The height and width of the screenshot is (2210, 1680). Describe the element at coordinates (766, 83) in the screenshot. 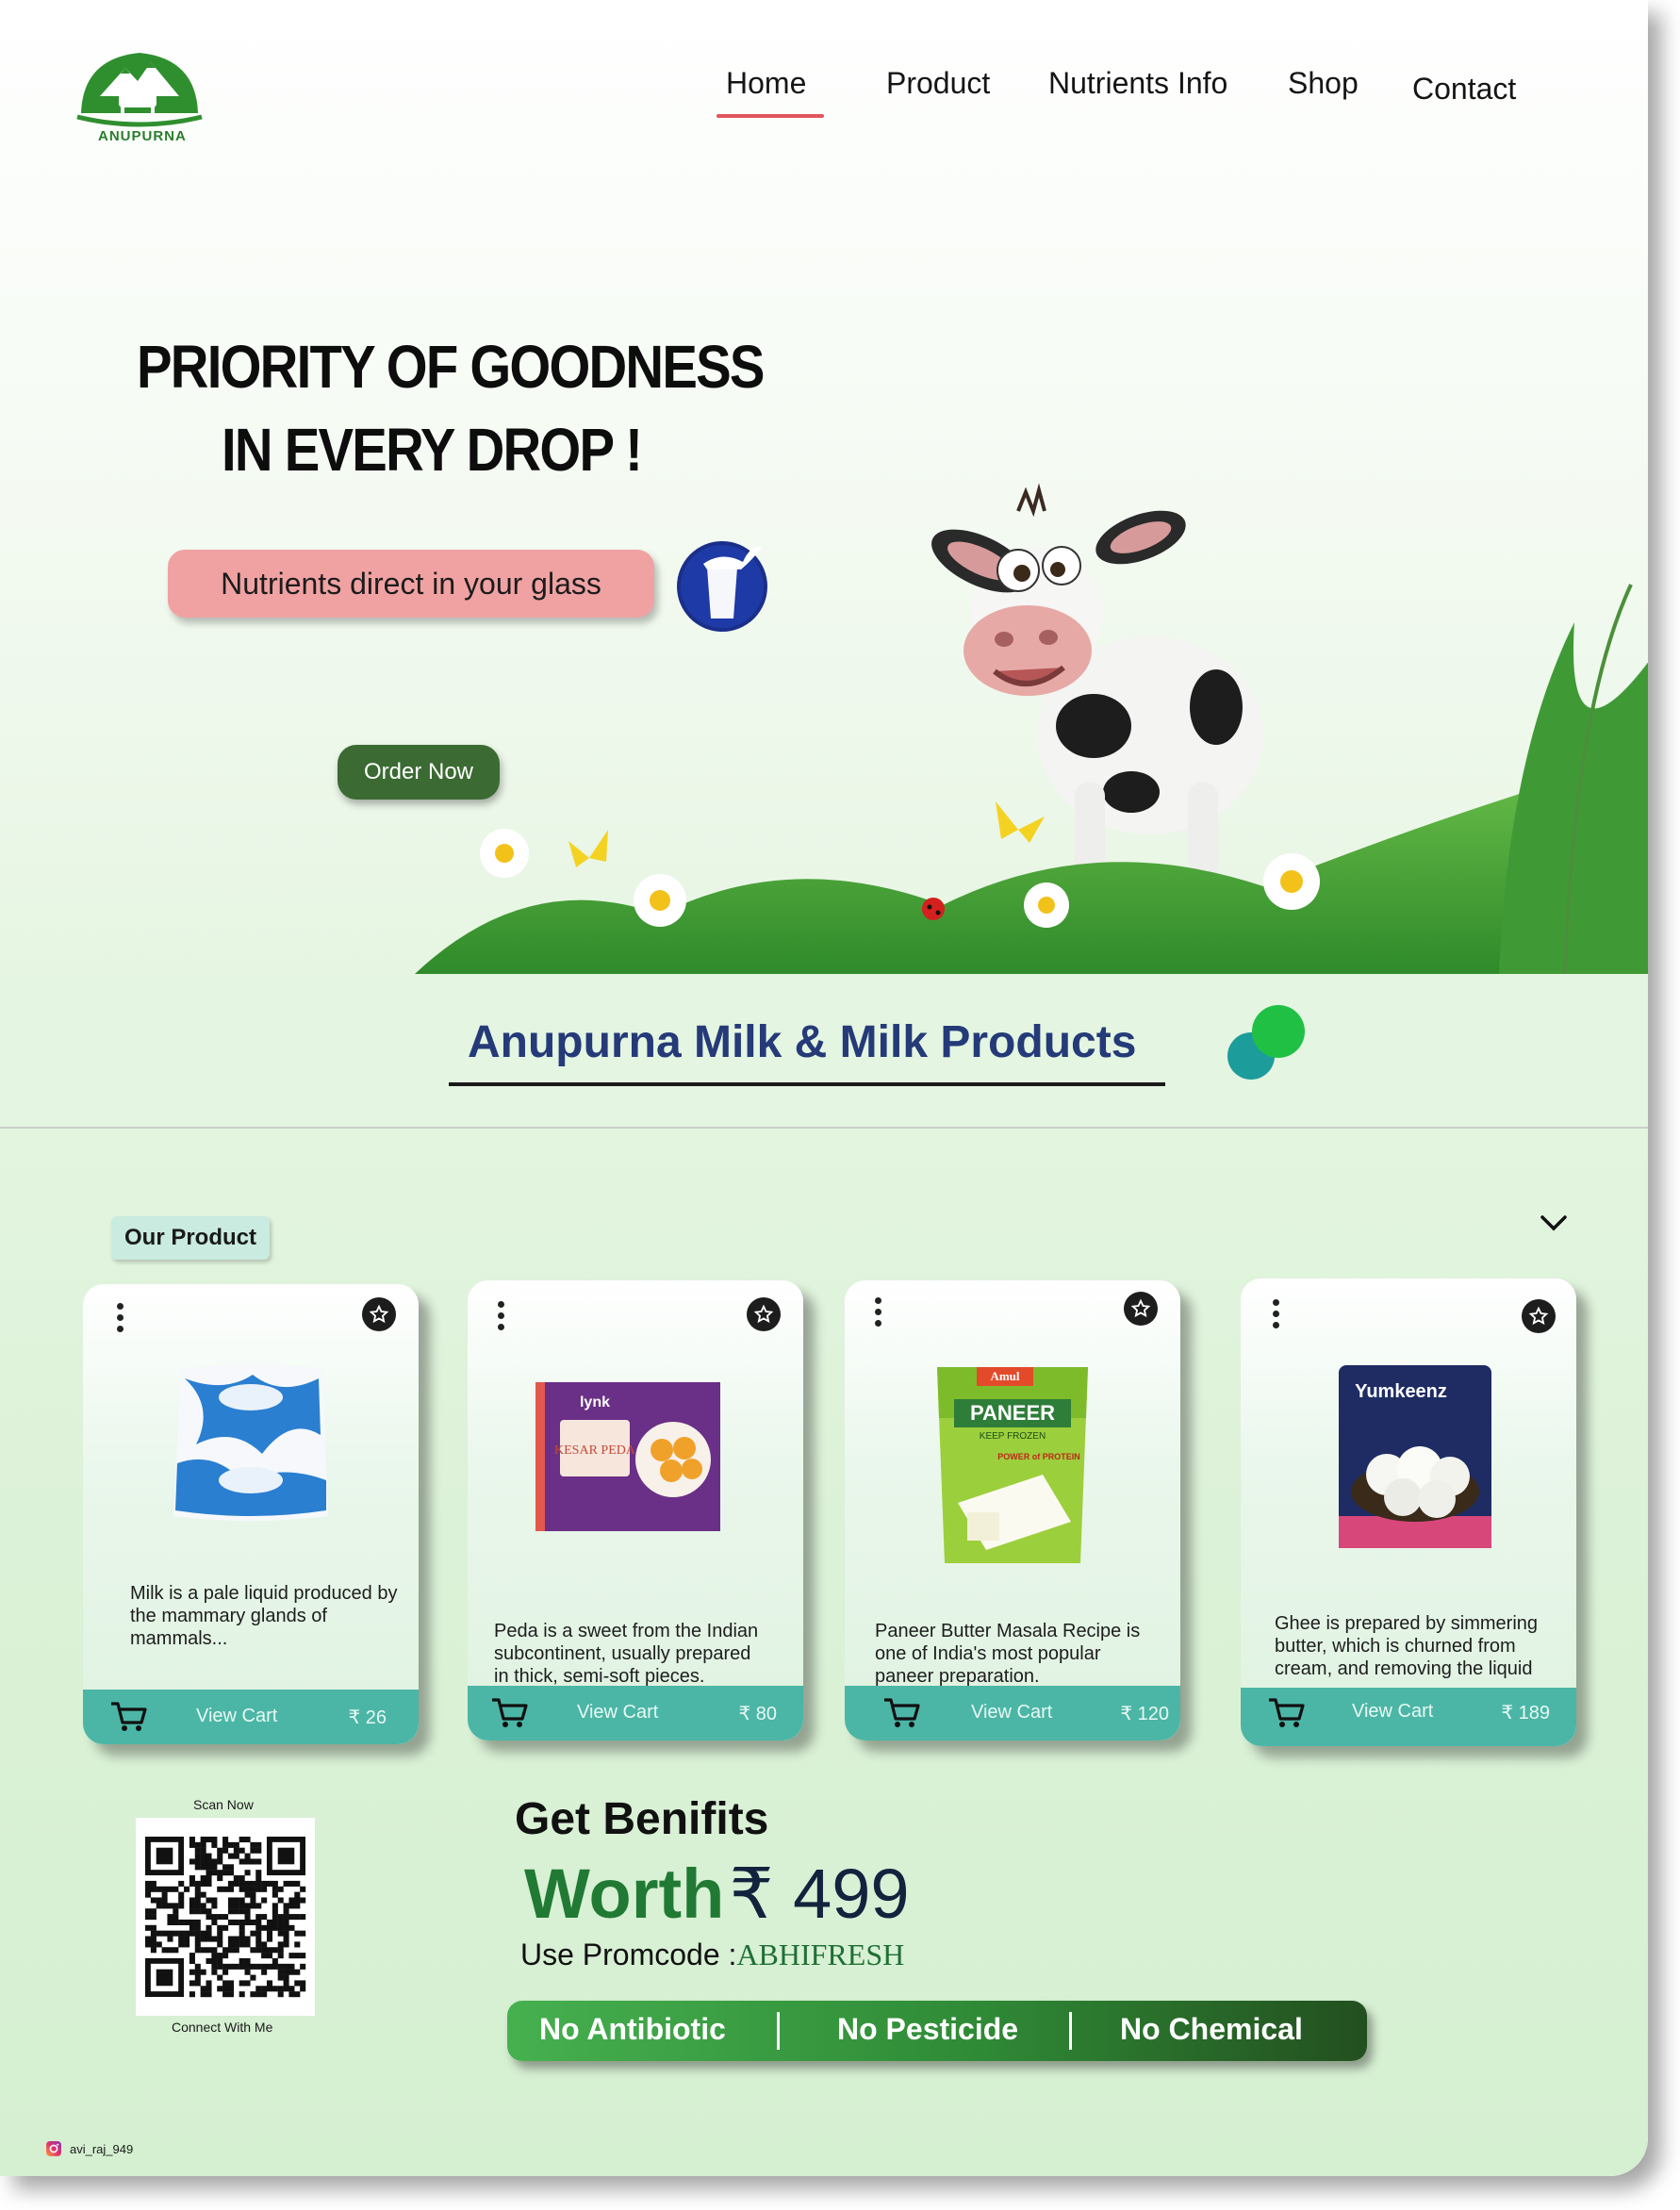

I see `nav-home: Home` at that location.